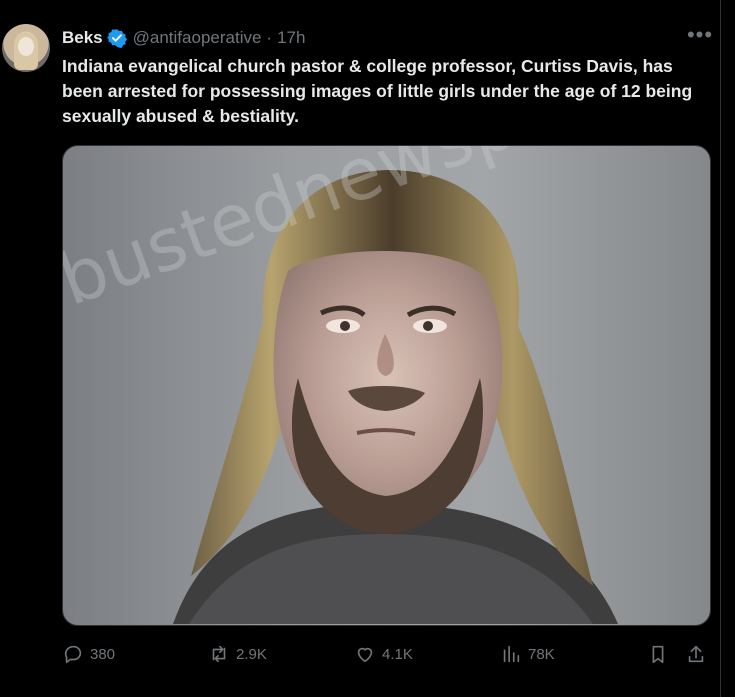  What do you see at coordinates (541, 654) in the screenshot?
I see `views-count: 78K` at bounding box center [541, 654].